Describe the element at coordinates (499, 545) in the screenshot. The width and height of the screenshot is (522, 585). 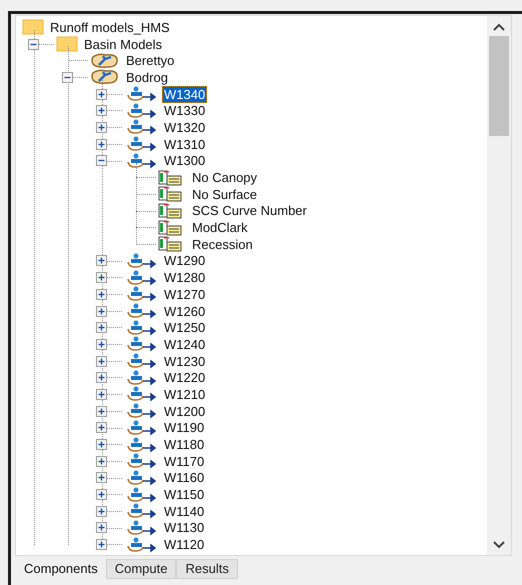
I see `scroll-down-icon` at that location.